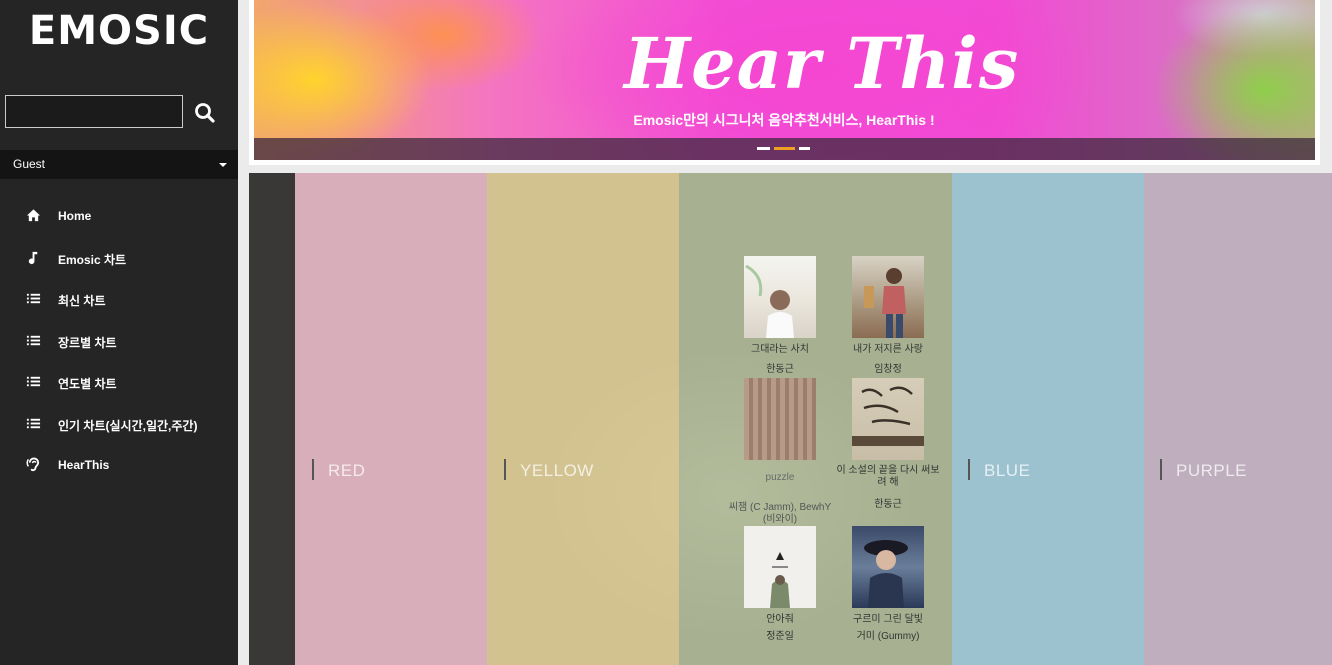 This screenshot has width=1332, height=665. I want to click on search-icon, so click(205, 113).